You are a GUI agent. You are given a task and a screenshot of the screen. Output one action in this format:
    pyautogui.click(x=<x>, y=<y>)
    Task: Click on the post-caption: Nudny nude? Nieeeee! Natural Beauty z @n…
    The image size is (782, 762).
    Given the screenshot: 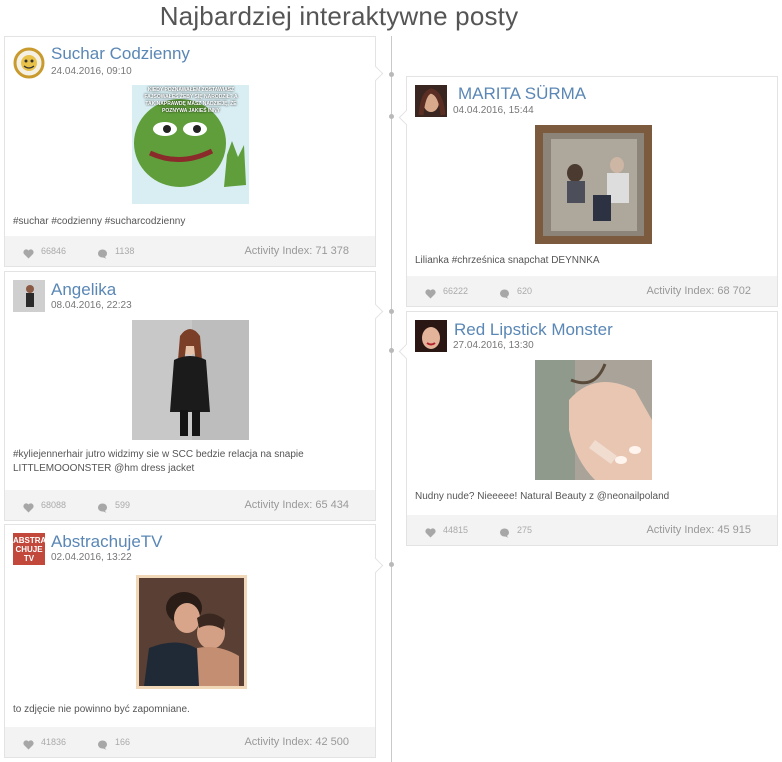 What is the action you would take?
    pyautogui.click(x=542, y=496)
    